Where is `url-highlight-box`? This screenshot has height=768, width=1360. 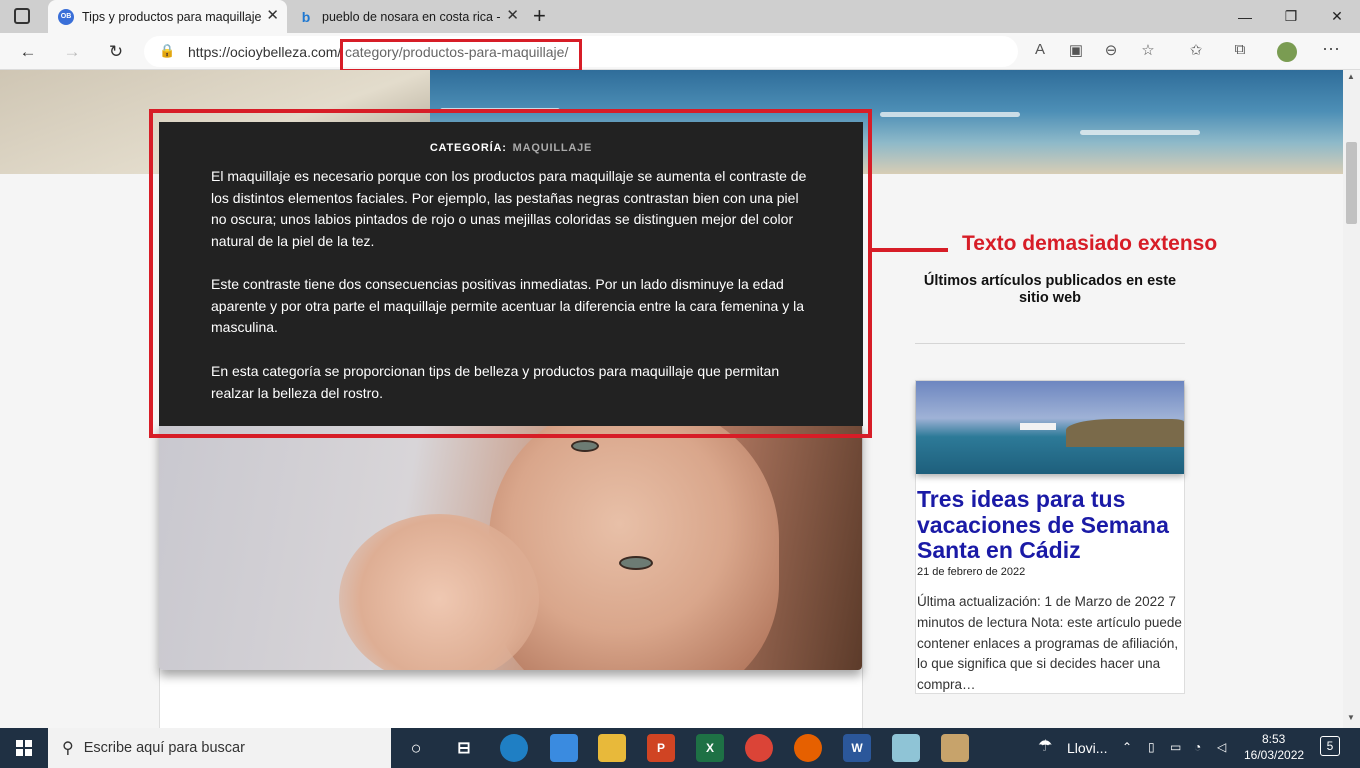 url-highlight-box is located at coordinates (461, 55).